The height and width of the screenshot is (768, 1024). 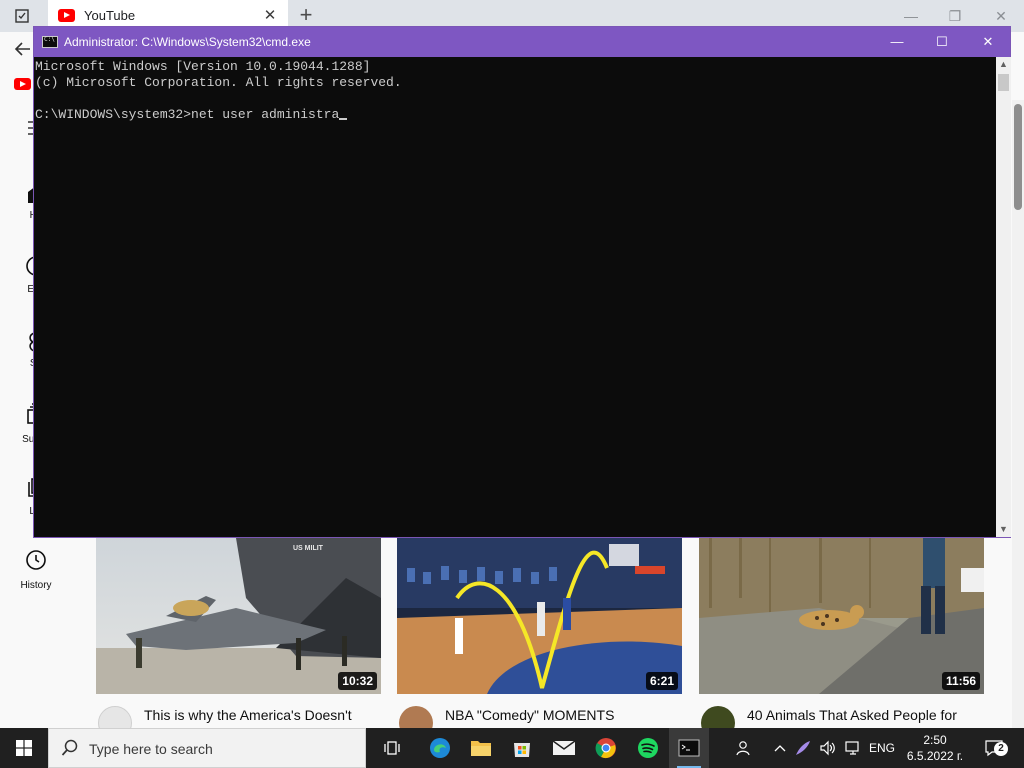 I want to click on youtube-favicon-icon, so click(x=66, y=15).